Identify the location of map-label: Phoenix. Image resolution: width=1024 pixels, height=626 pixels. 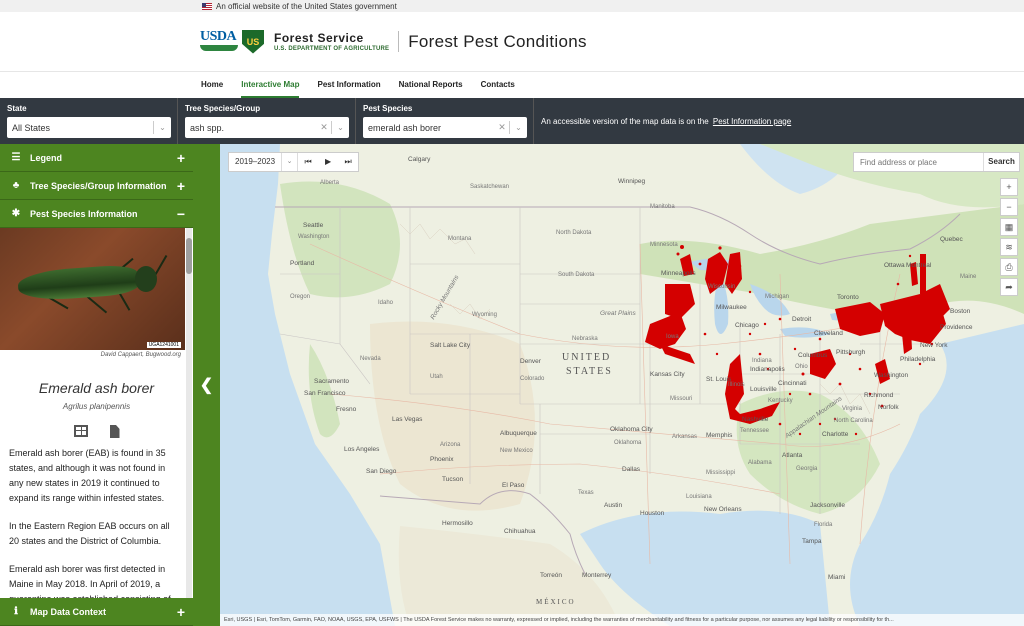
(442, 459).